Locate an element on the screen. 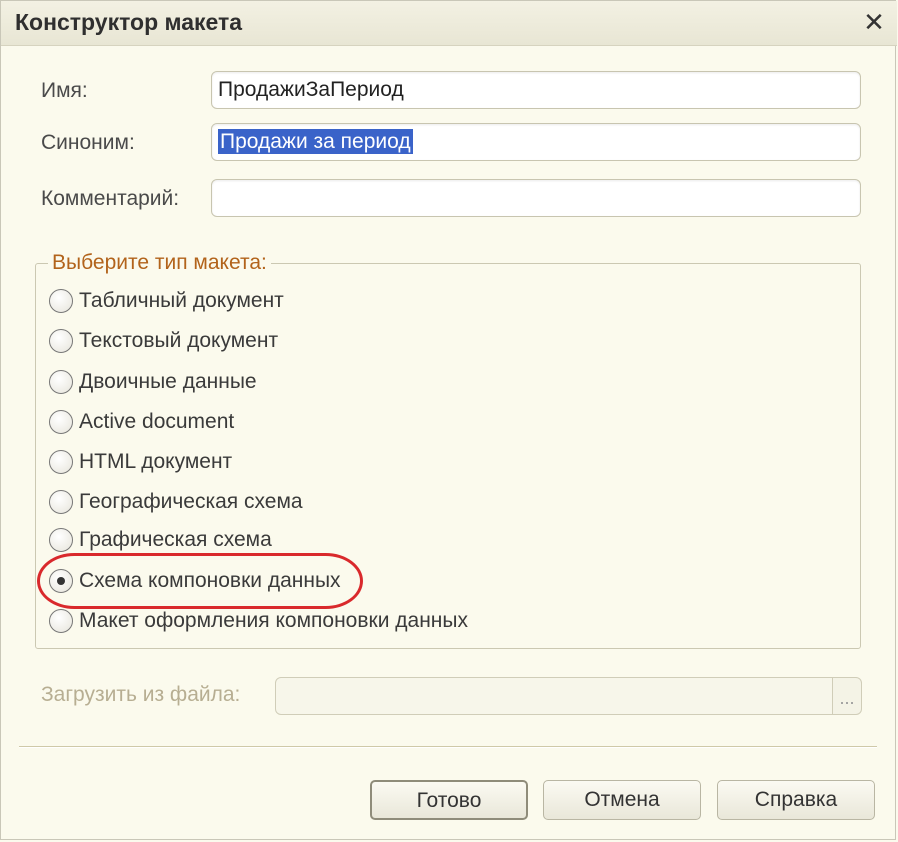 This screenshot has width=898, height=842. radio-label: HTML документ is located at coordinates (156, 461).